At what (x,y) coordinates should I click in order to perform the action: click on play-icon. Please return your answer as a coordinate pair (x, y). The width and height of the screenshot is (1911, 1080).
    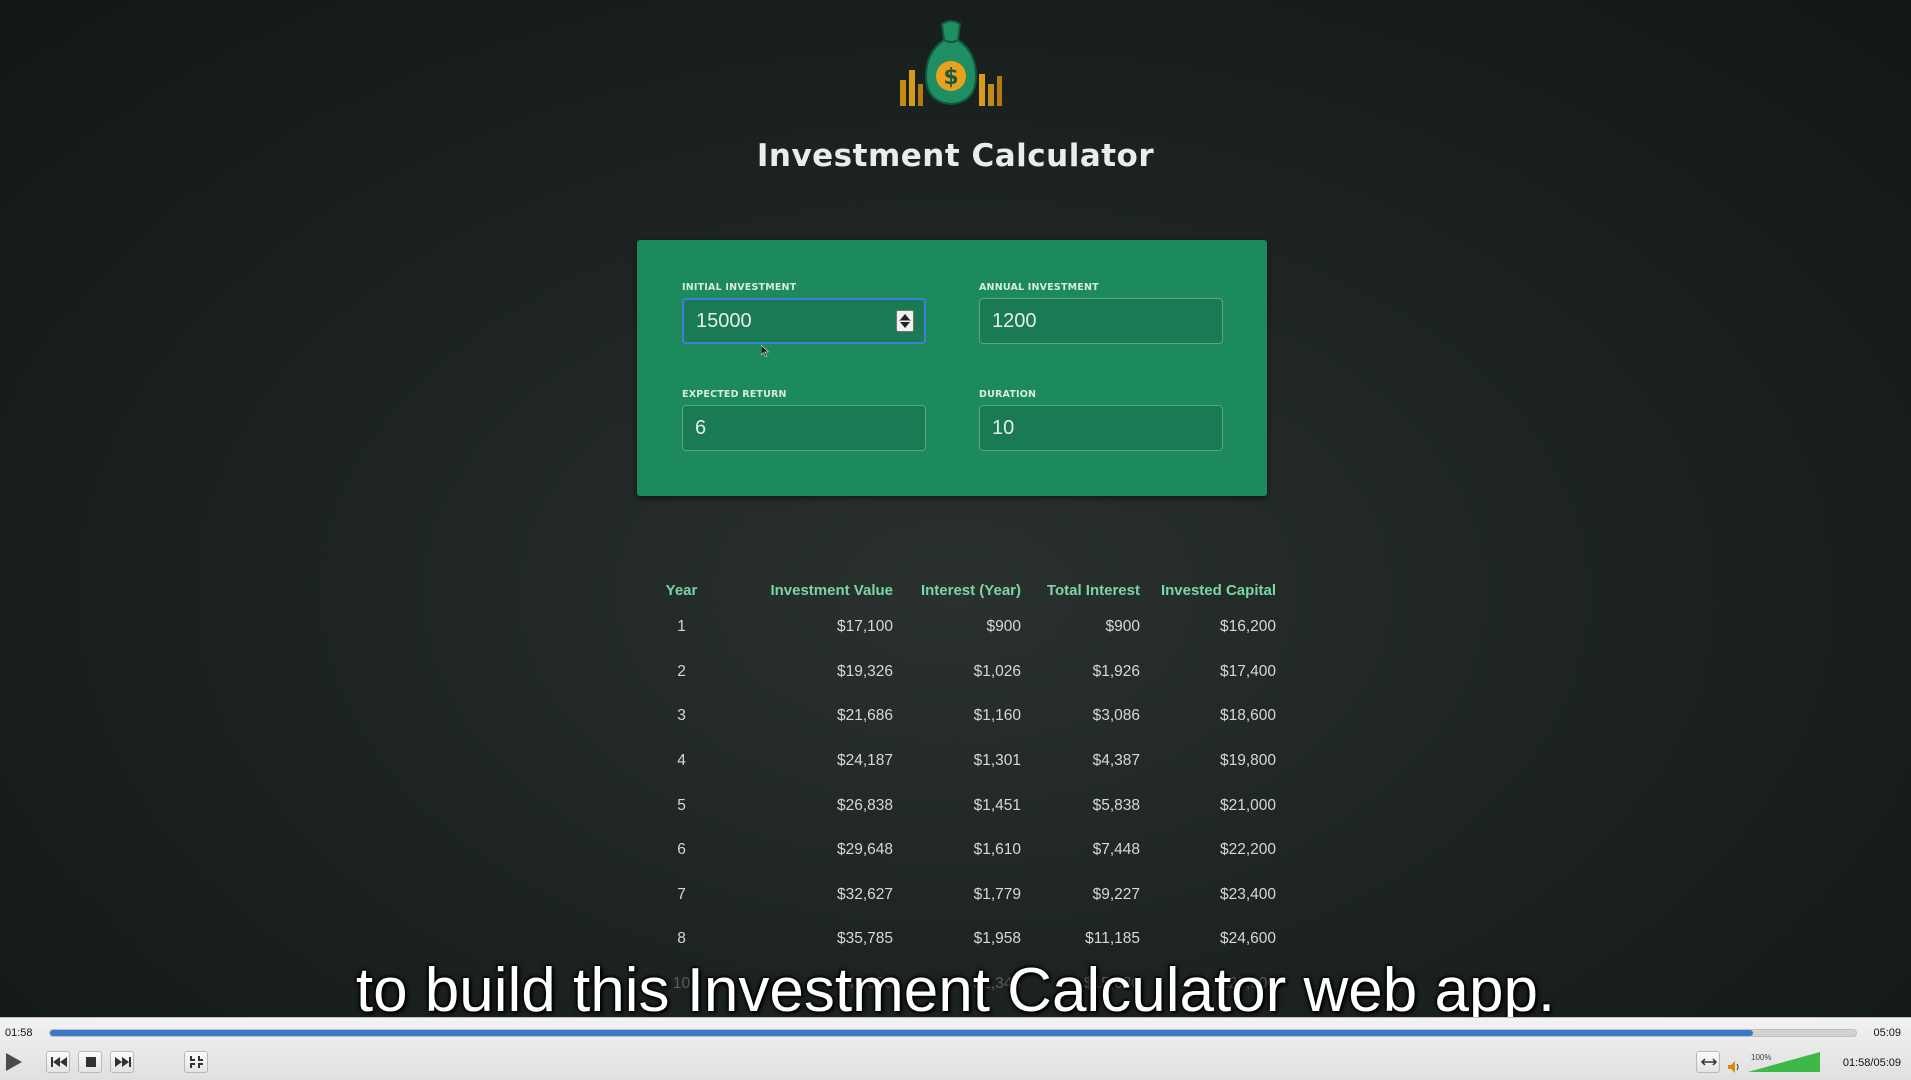
    Looking at the image, I should click on (14, 1062).